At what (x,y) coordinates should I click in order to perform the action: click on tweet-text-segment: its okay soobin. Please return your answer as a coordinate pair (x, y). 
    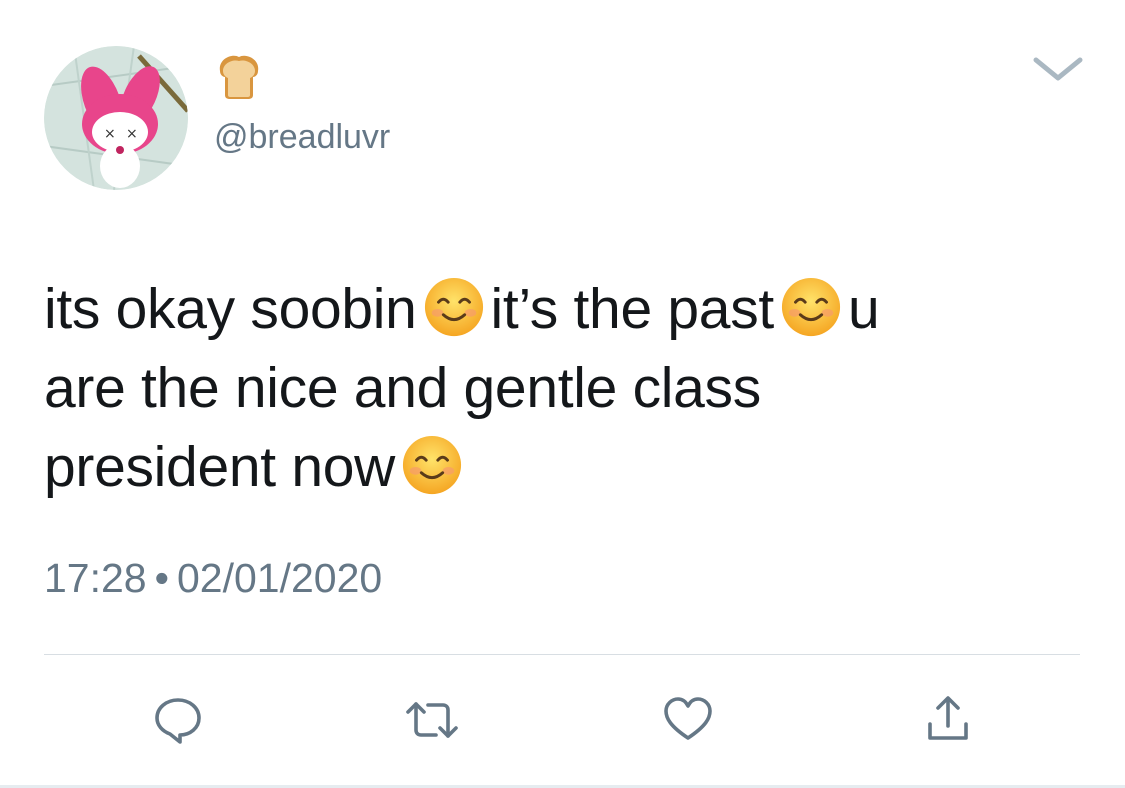
    Looking at the image, I should click on (230, 309).